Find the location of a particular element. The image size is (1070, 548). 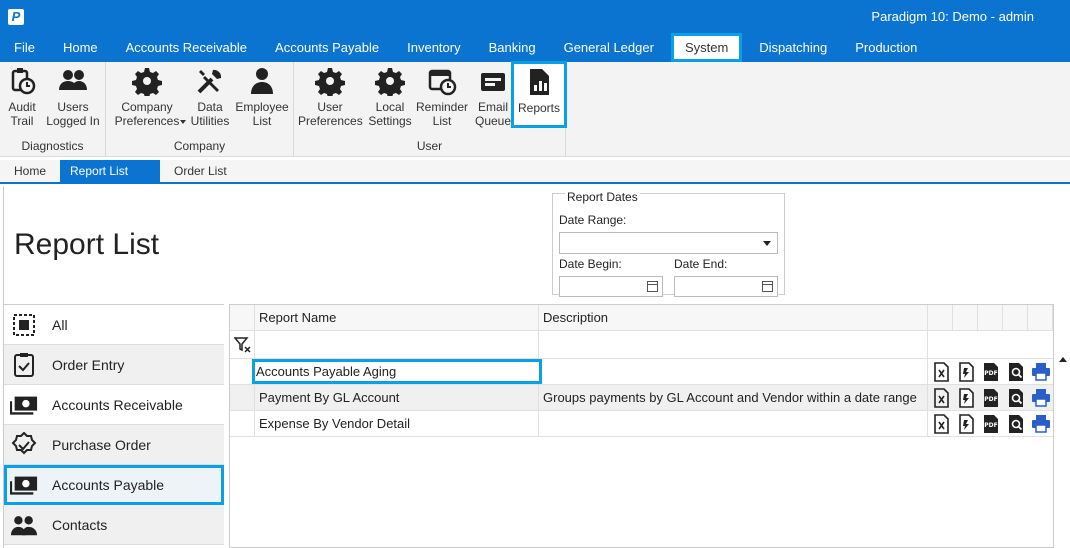

scroll-up-icon is located at coordinates (1063, 359).